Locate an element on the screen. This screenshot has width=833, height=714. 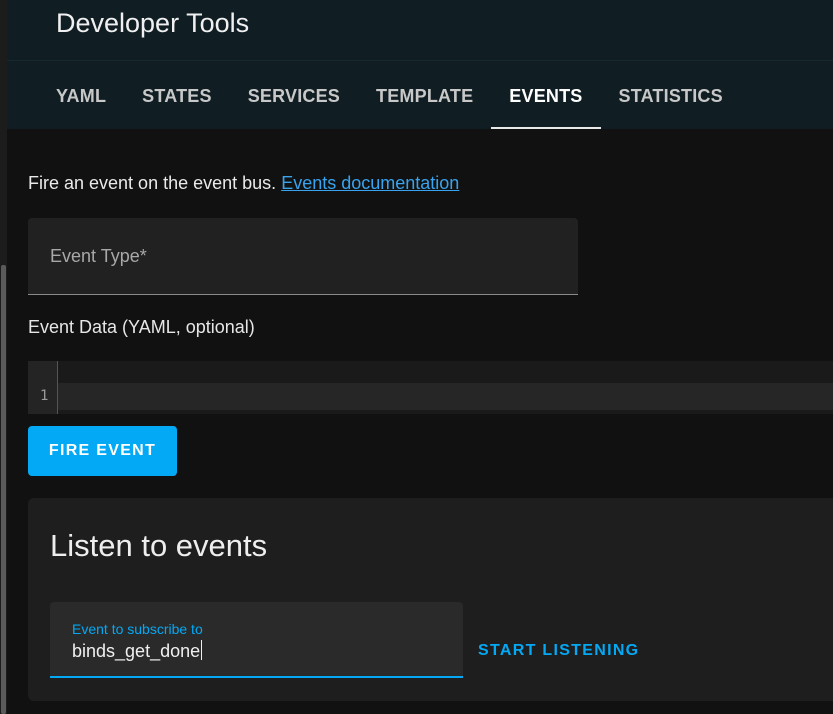
tab-template: TEMPLATE is located at coordinates (424, 99).